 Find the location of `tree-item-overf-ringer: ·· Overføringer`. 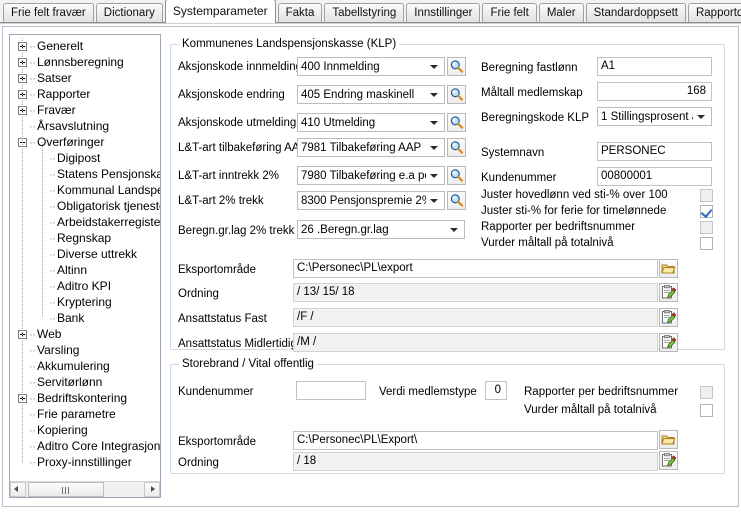

tree-item-overf-ringer: ·· Overføringer is located at coordinates (85, 142).